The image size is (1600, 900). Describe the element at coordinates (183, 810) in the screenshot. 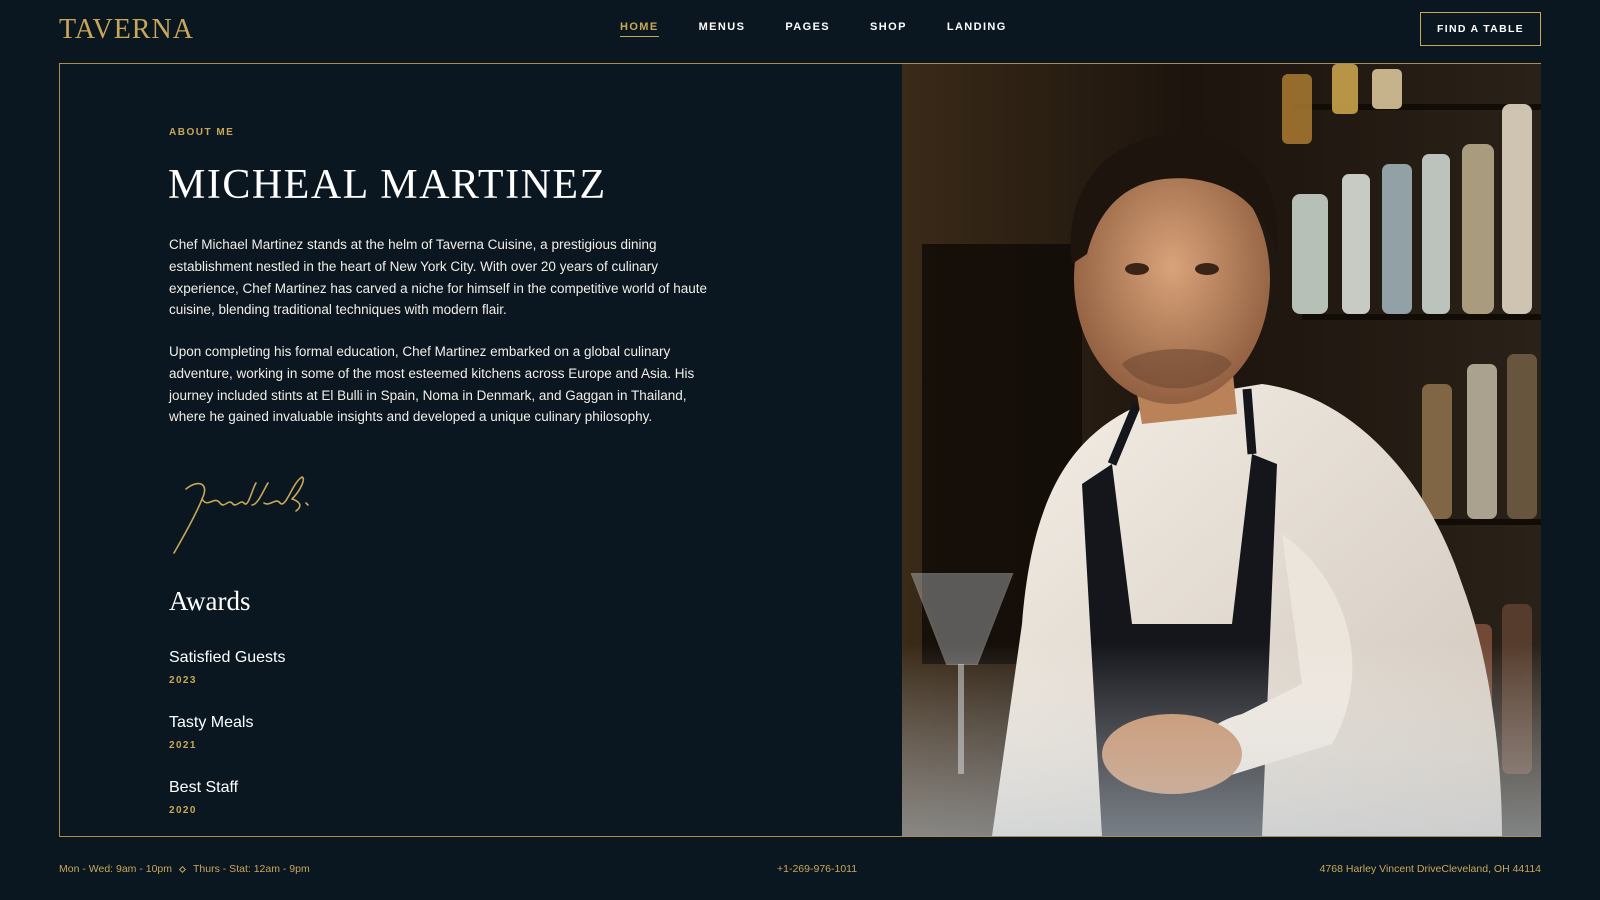

I see `award-year: 2020` at that location.